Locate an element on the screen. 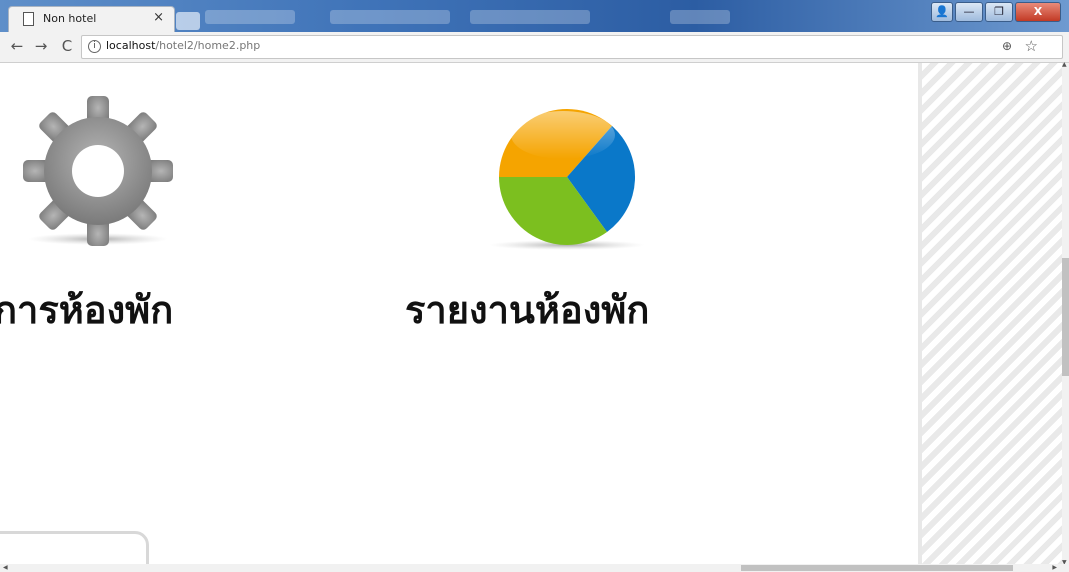 The image size is (1069, 572). pie-chart-icon is located at coordinates (569, 178).